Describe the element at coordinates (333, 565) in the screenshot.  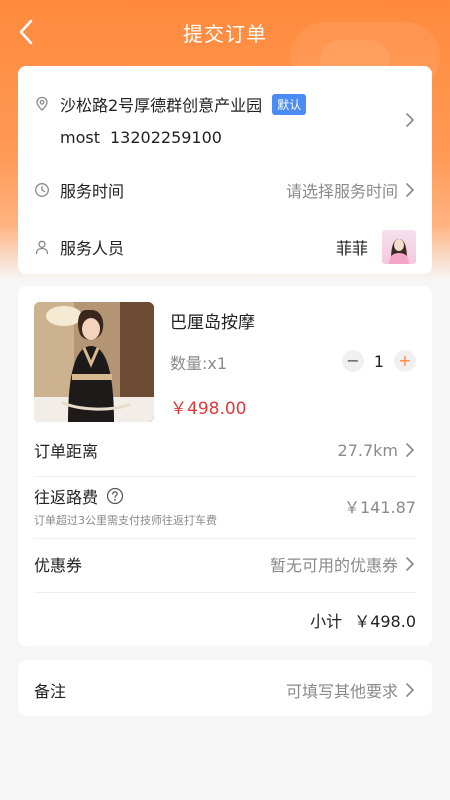
I see `coupon-text: 暂无可用的优惠券` at that location.